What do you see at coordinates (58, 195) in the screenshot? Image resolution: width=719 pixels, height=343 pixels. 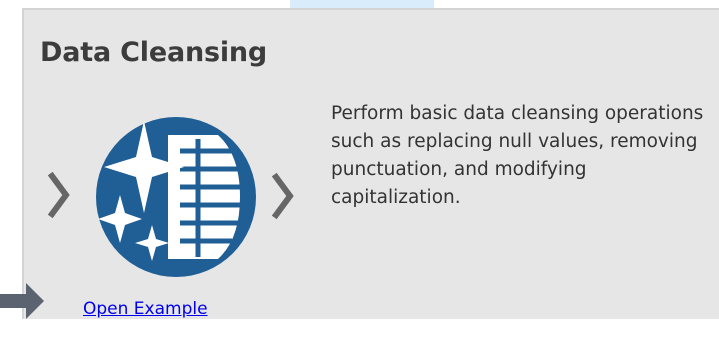 I see `chevron-left-marker-icon` at bounding box center [58, 195].